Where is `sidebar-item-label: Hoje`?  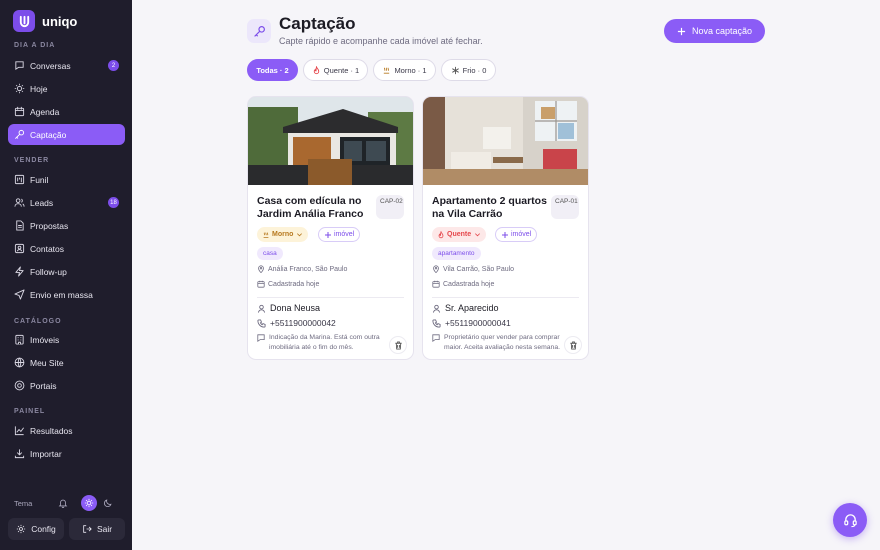 sidebar-item-label: Hoje is located at coordinates (39, 88).